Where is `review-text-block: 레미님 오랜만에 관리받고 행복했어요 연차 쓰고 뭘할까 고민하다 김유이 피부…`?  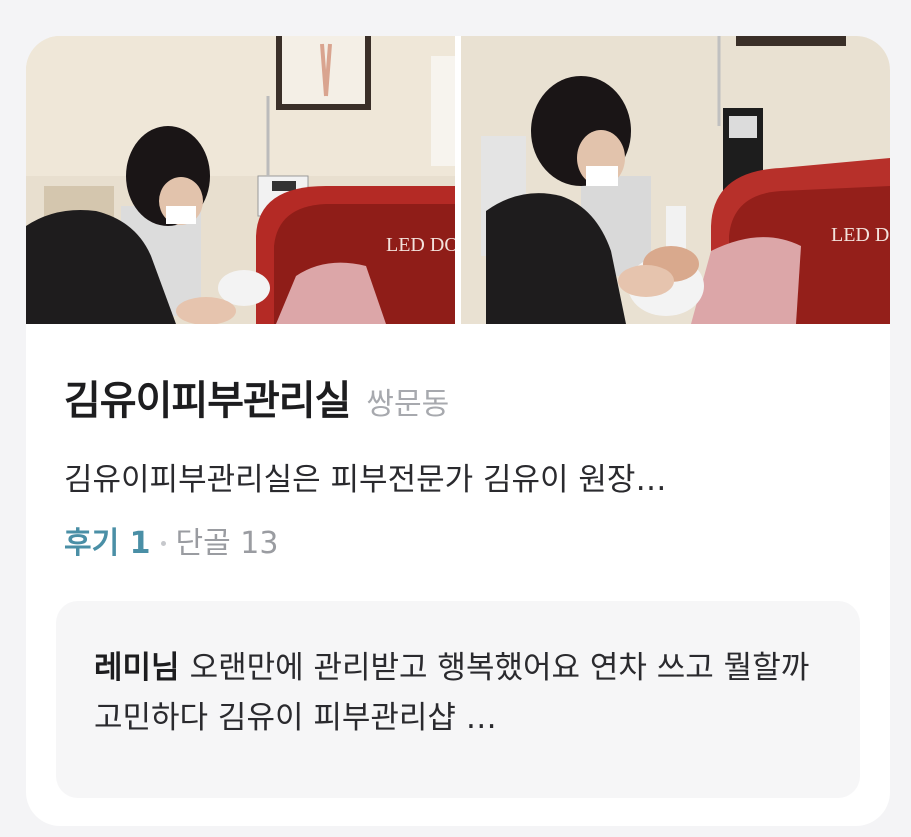
review-text-block: 레미님 오랜만에 관리받고 행복했어요 연차 쓰고 뭘할까 고민하다 김유이 피부… is located at coordinates (454, 693).